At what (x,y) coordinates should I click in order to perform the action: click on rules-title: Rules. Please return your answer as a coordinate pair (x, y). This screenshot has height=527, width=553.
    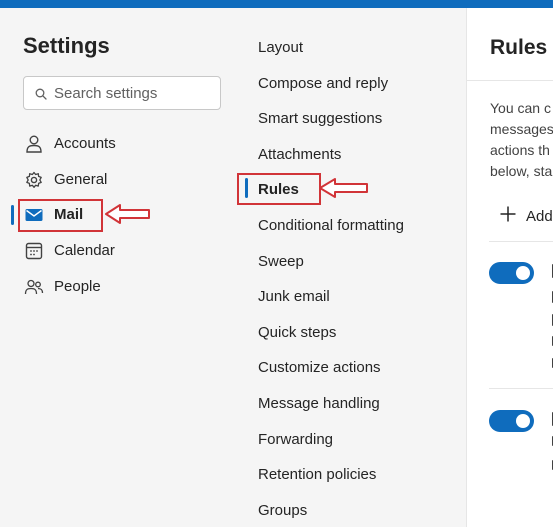
    Looking at the image, I should click on (519, 47).